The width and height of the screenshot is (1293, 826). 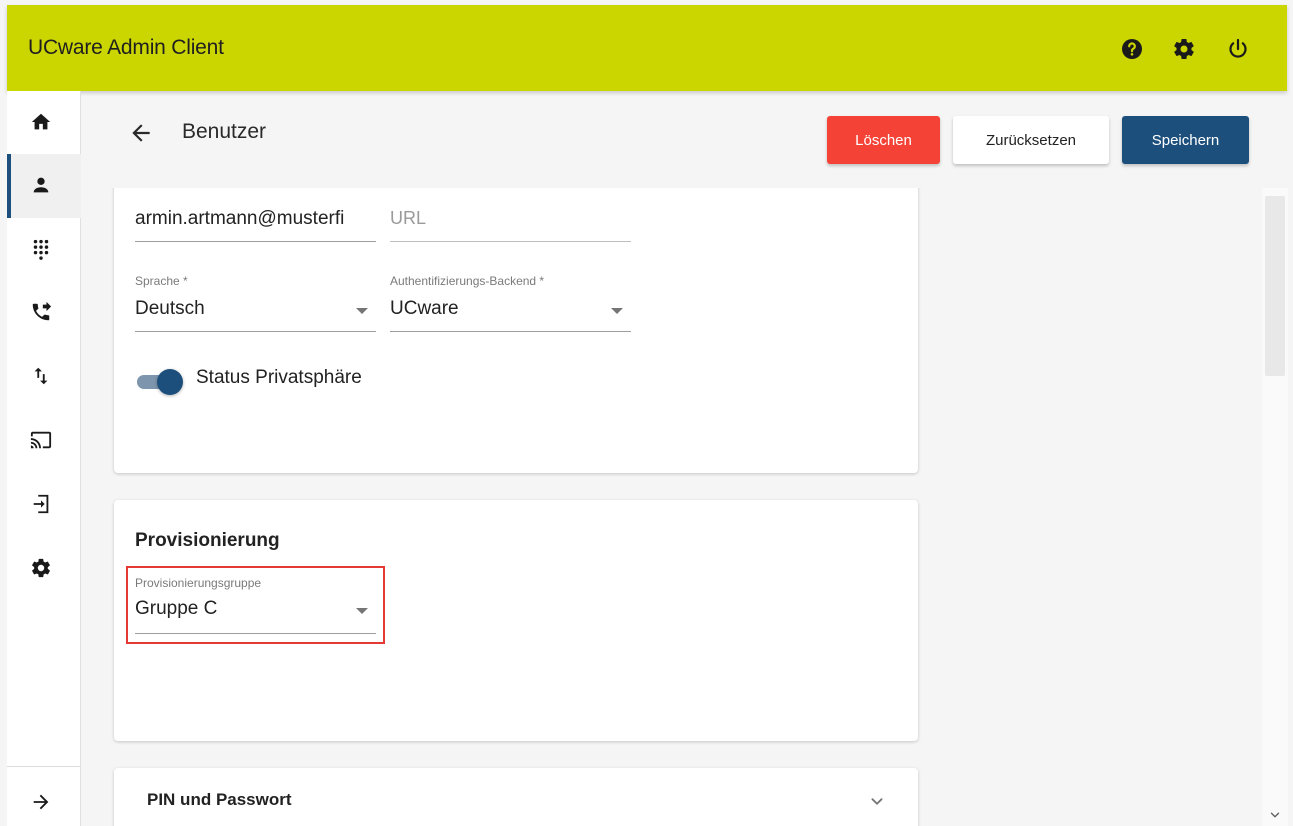 What do you see at coordinates (44, 766) in the screenshot?
I see `sidebar-divider` at bounding box center [44, 766].